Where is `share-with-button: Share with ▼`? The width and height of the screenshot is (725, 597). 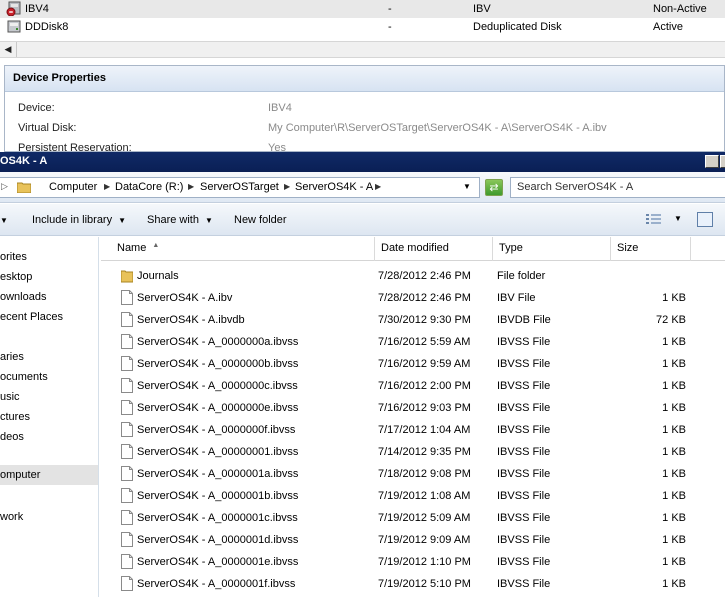
share-with-button: Share with ▼ is located at coordinates (180, 220).